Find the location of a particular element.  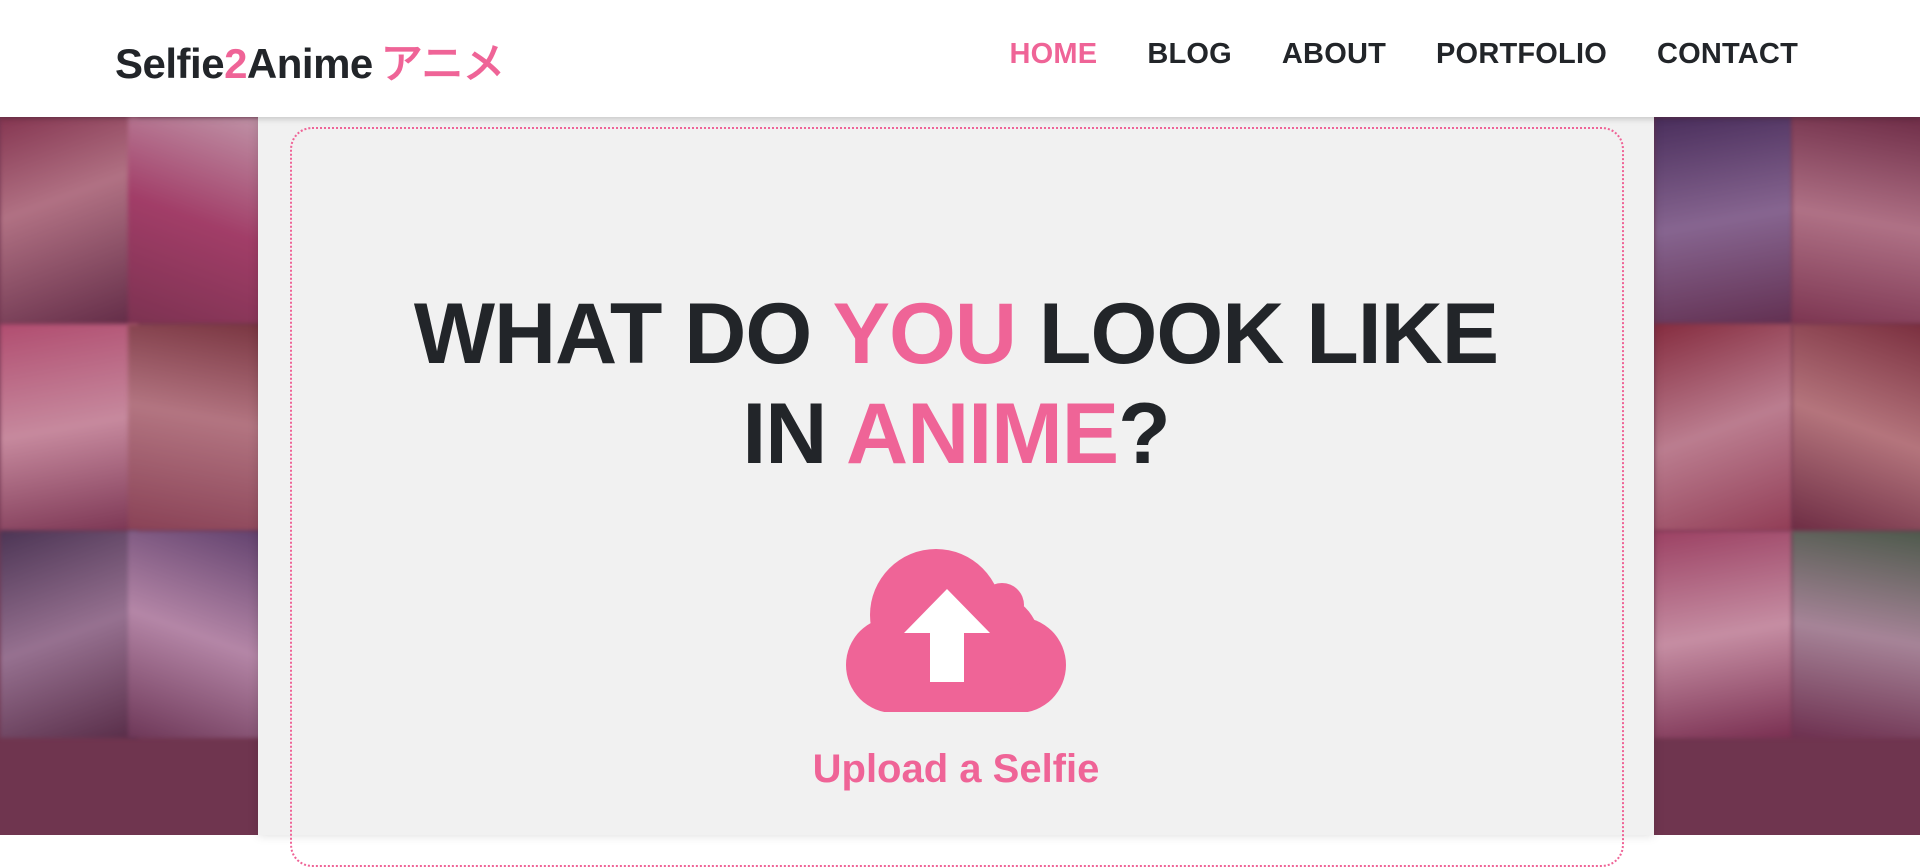

site-logo: Selfie2Anime アニメ is located at coordinates (310, 60).